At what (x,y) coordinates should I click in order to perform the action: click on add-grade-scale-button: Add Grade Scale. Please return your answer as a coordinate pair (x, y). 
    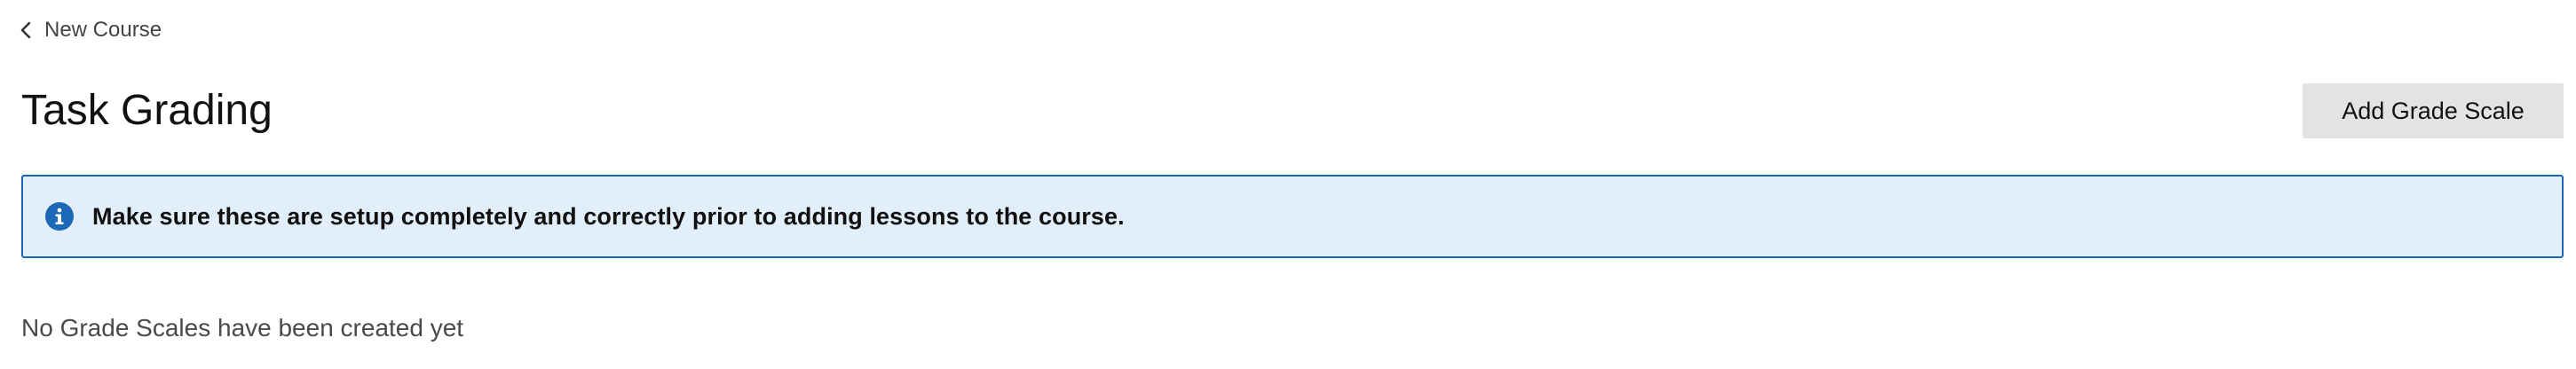
    Looking at the image, I should click on (2433, 110).